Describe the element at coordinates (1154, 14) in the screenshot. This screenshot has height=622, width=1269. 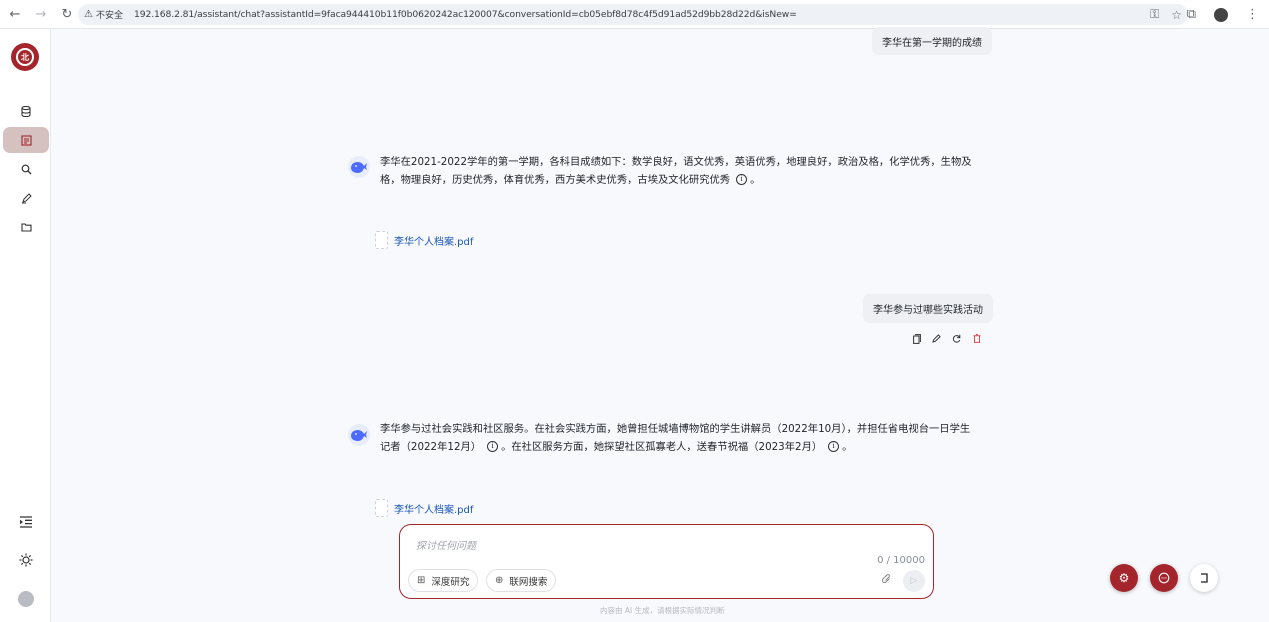
I see `key-icon: ⚿` at that location.